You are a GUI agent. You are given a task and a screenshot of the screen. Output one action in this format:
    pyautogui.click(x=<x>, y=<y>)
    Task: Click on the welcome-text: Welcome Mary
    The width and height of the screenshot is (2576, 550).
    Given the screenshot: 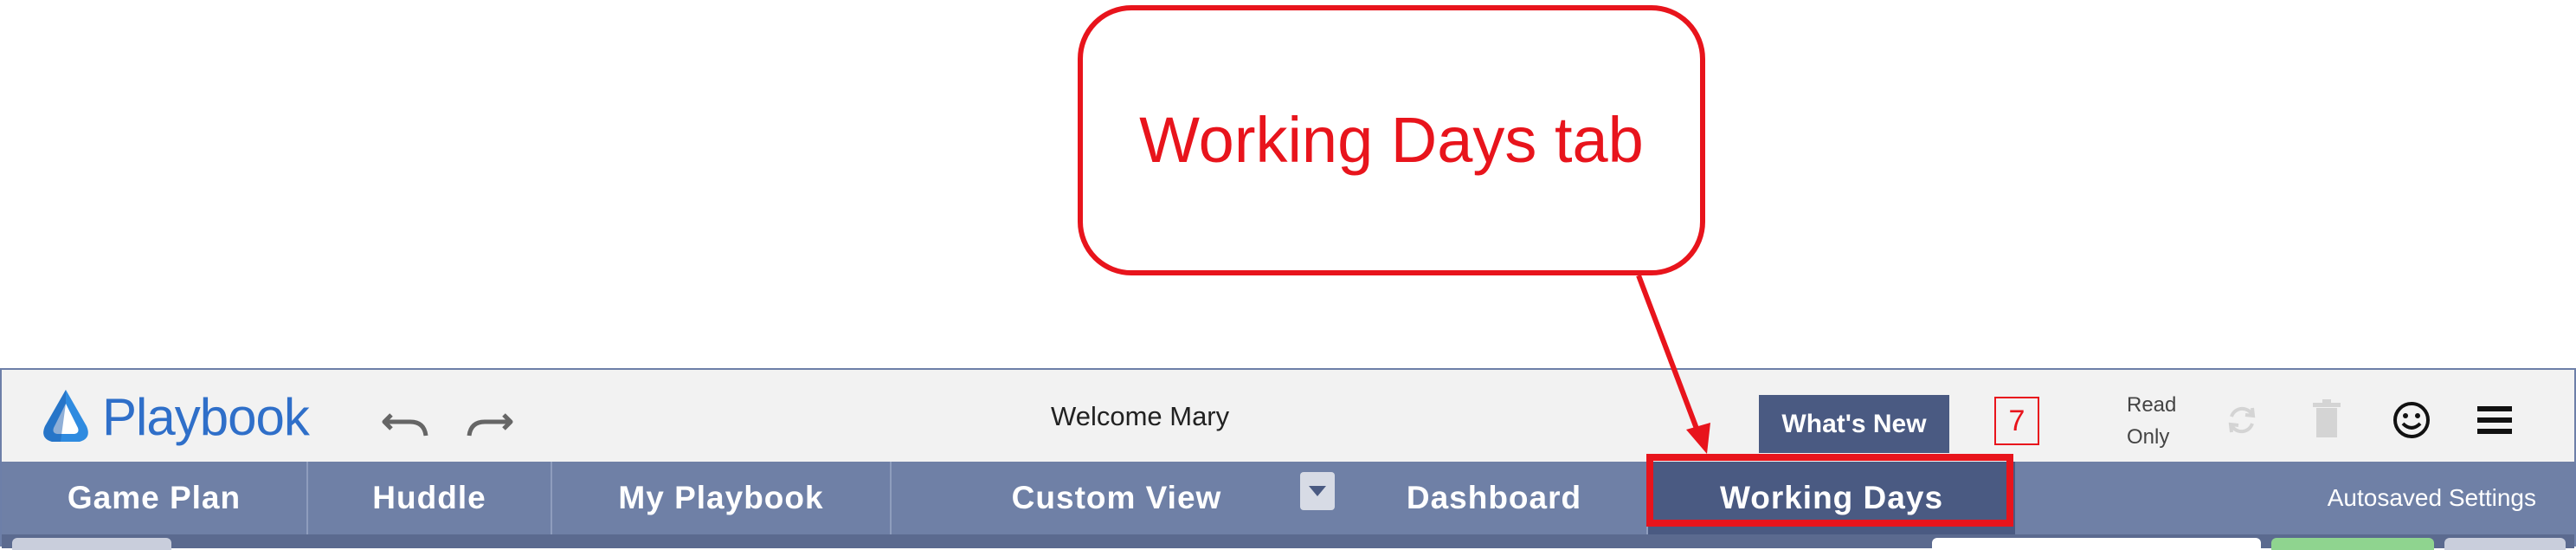 What is the action you would take?
    pyautogui.click(x=1140, y=416)
    